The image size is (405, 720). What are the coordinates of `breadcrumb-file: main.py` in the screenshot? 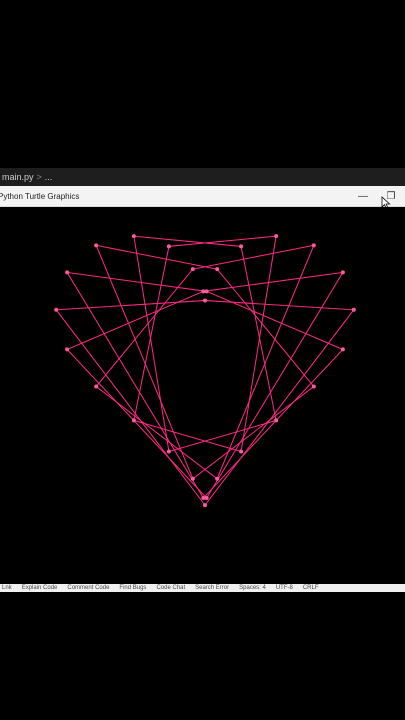 It's located at (18, 177).